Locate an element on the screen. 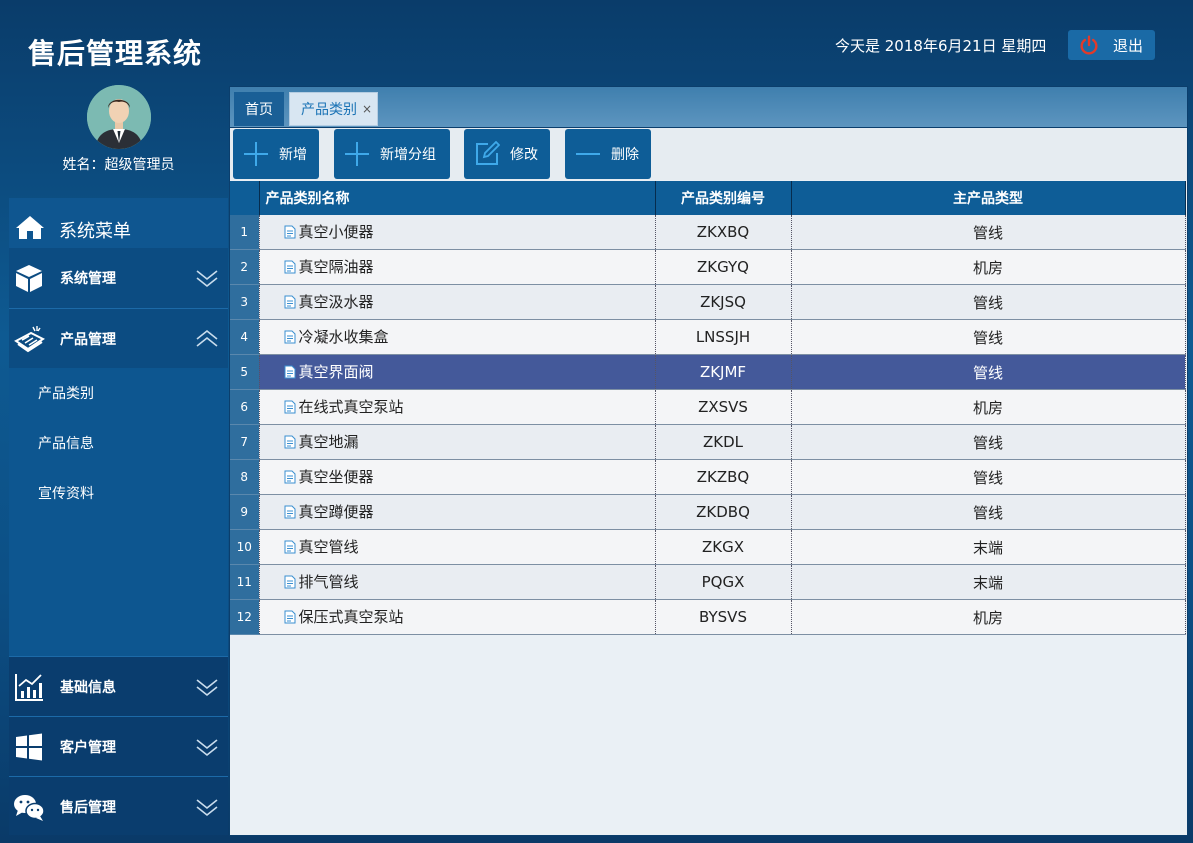 The image size is (1193, 843). row-number: 10 is located at coordinates (245, 547).